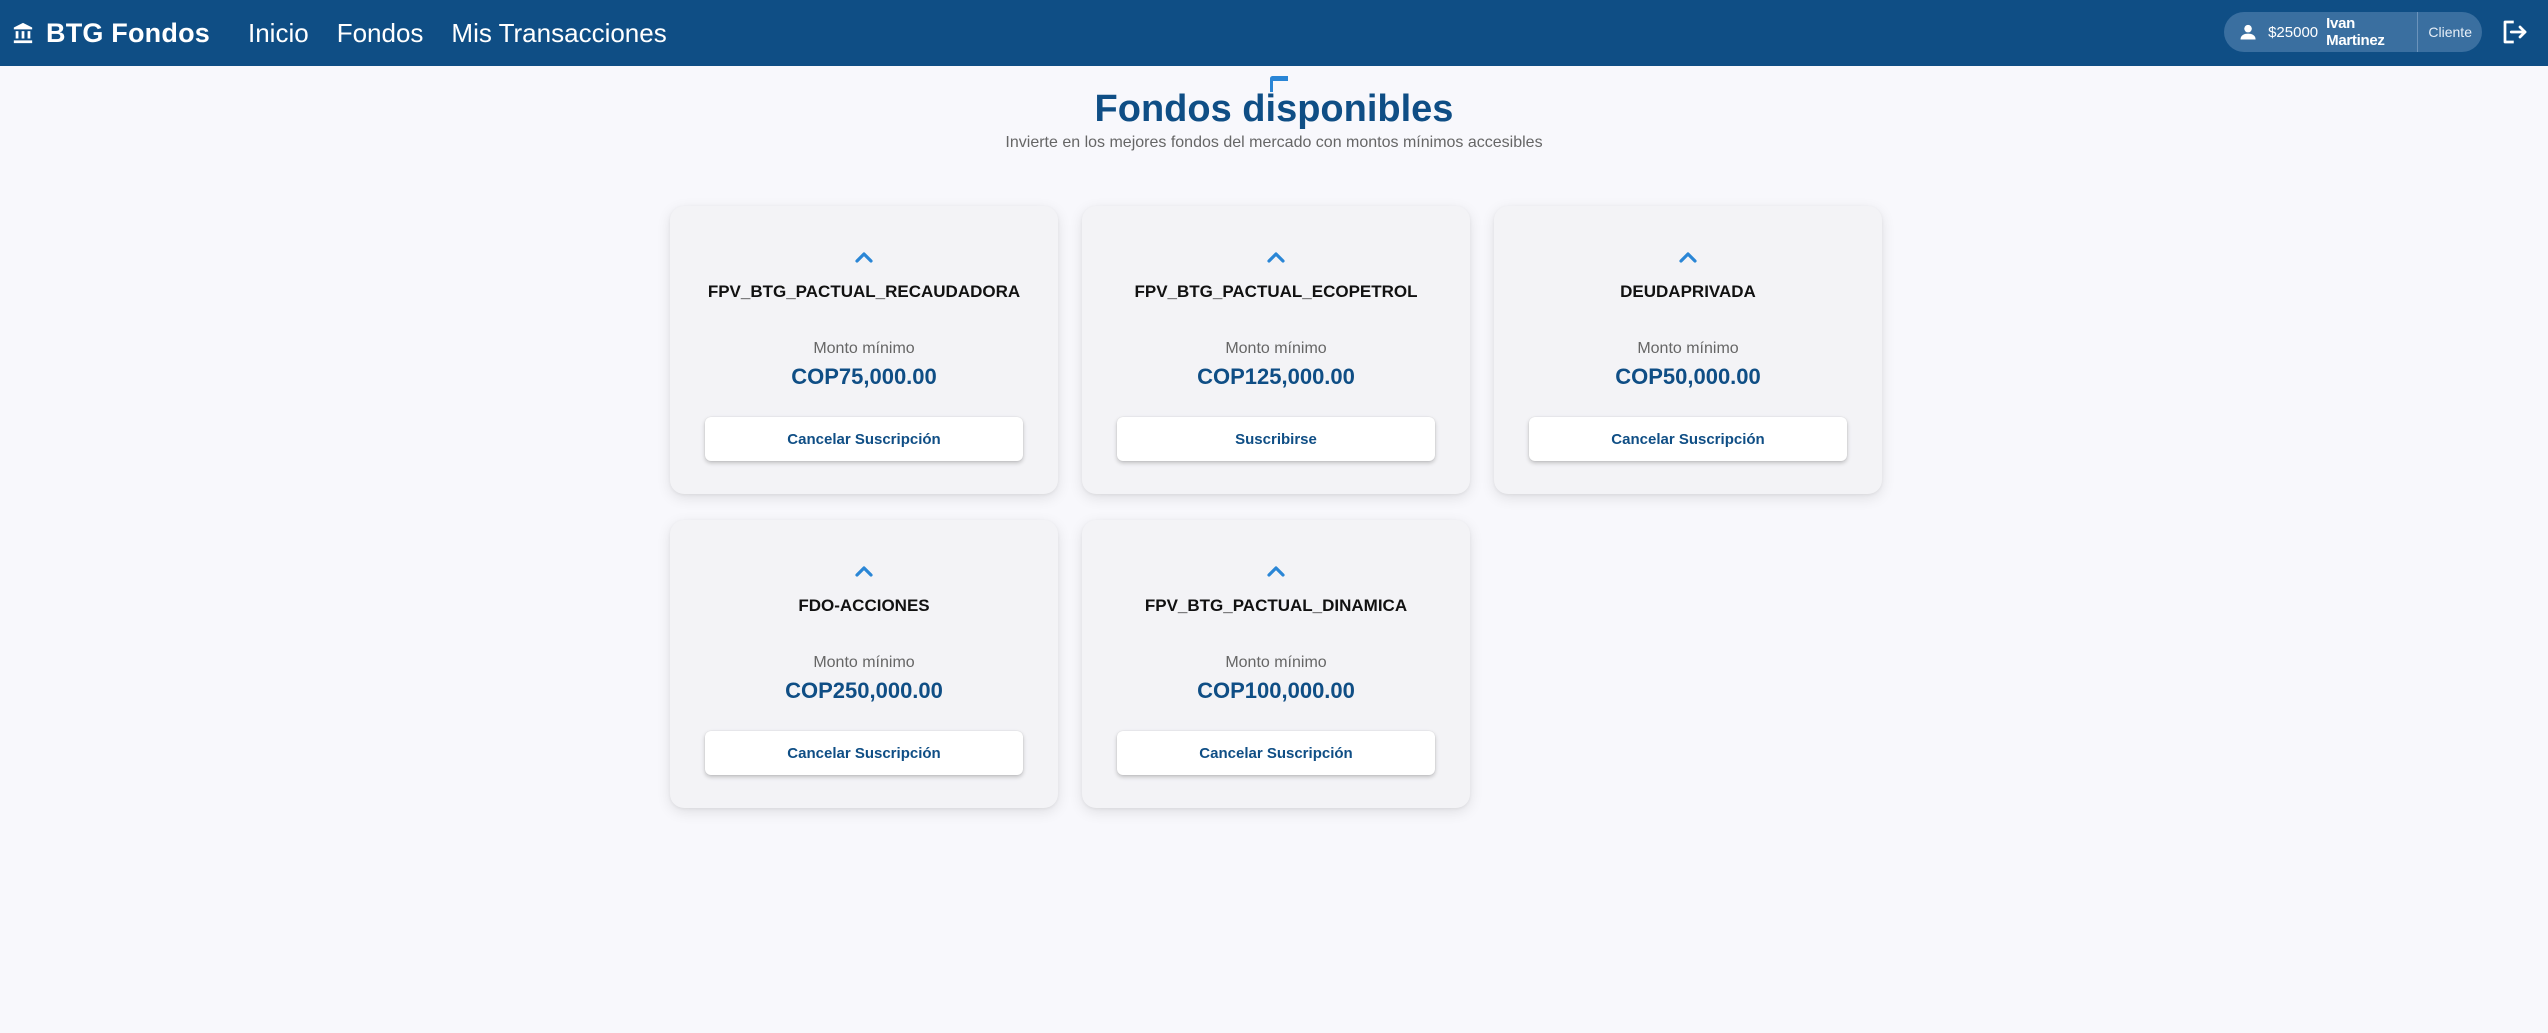 The height and width of the screenshot is (1033, 2548). What do you see at coordinates (1274, 109) in the screenshot?
I see `page-title: Fondos disponibles` at bounding box center [1274, 109].